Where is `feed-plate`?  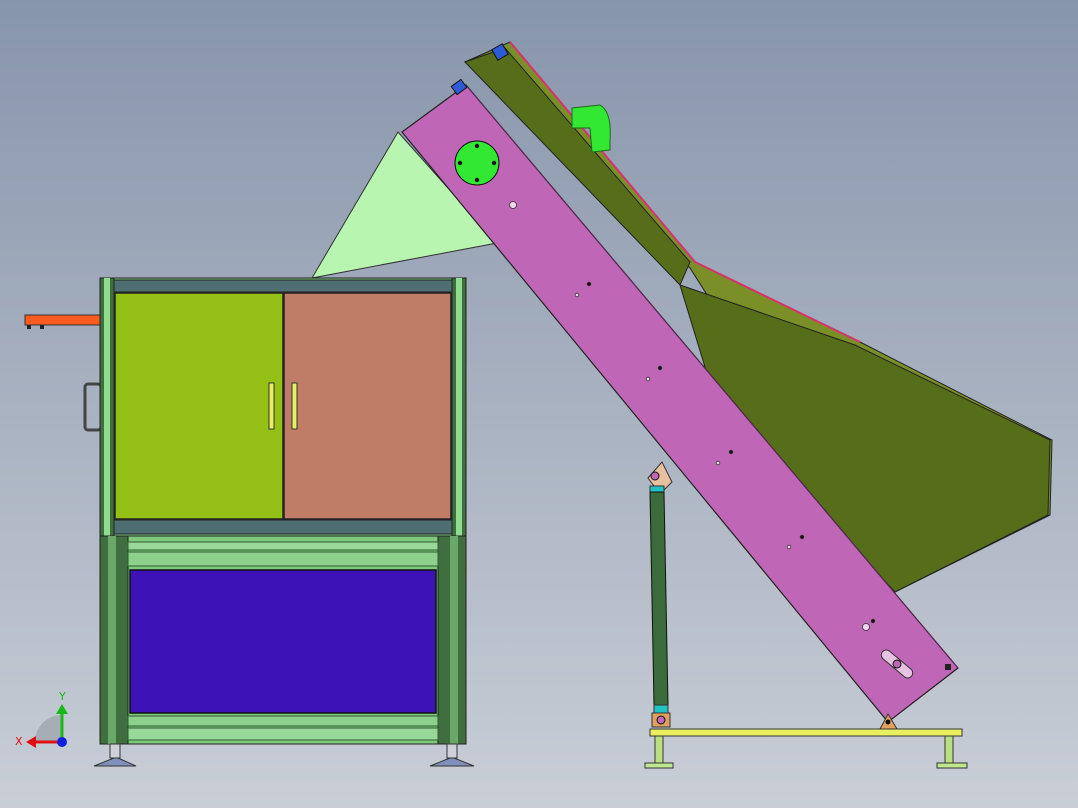 feed-plate is located at coordinates (62, 320).